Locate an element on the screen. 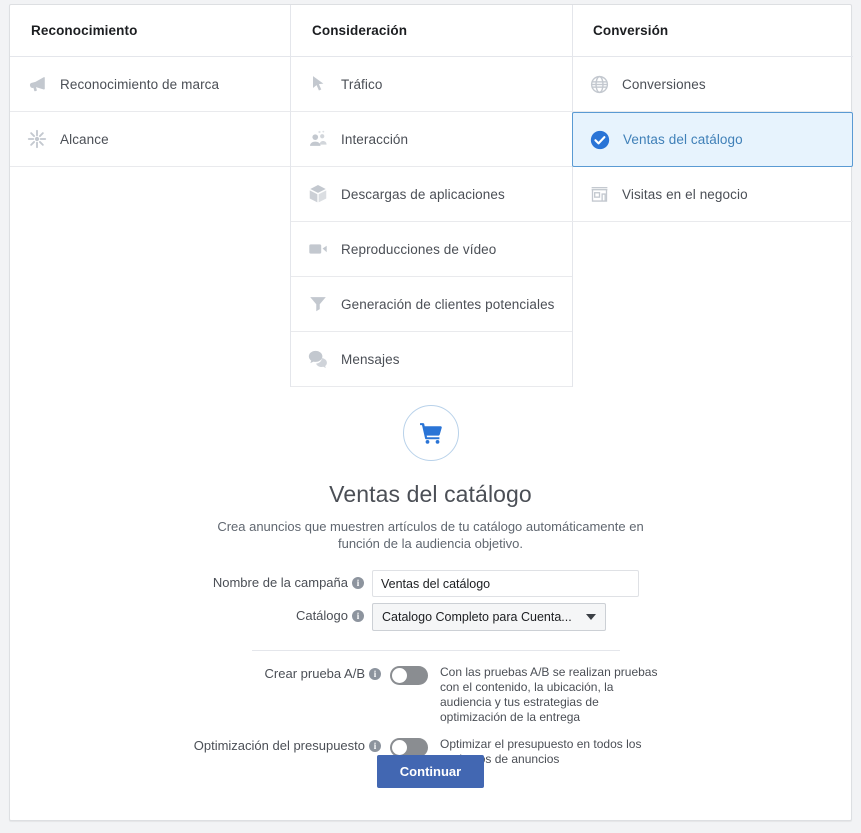 The image size is (861, 833). objective-item-label: Generación de clientes potenciales is located at coordinates (448, 304).